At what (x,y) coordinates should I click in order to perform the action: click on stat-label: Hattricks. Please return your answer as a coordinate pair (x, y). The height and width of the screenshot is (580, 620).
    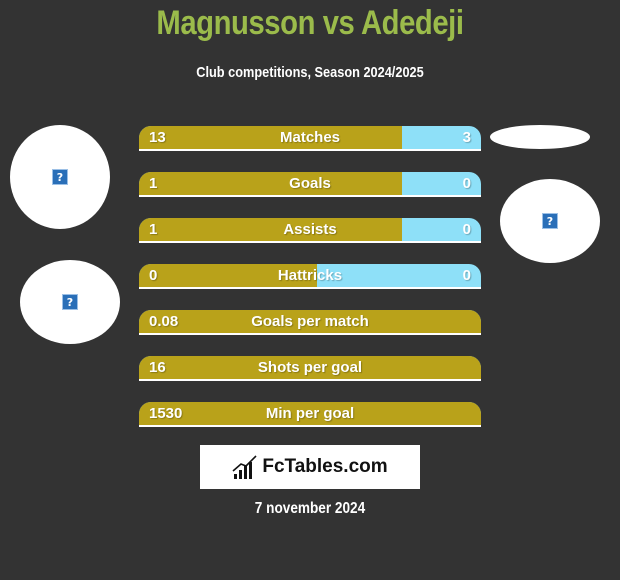
    Looking at the image, I should click on (310, 275).